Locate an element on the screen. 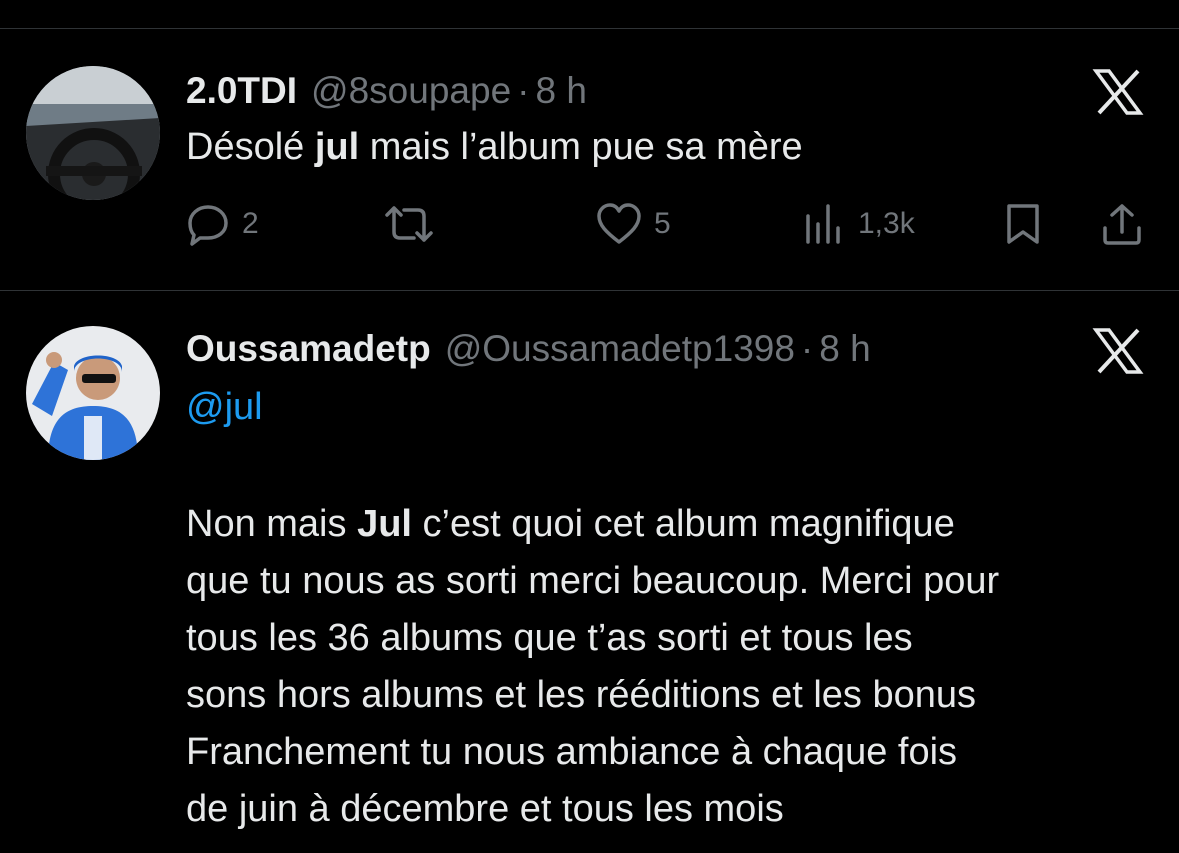 The width and height of the screenshot is (1179, 853). reply-count: 2 is located at coordinates (250, 223).